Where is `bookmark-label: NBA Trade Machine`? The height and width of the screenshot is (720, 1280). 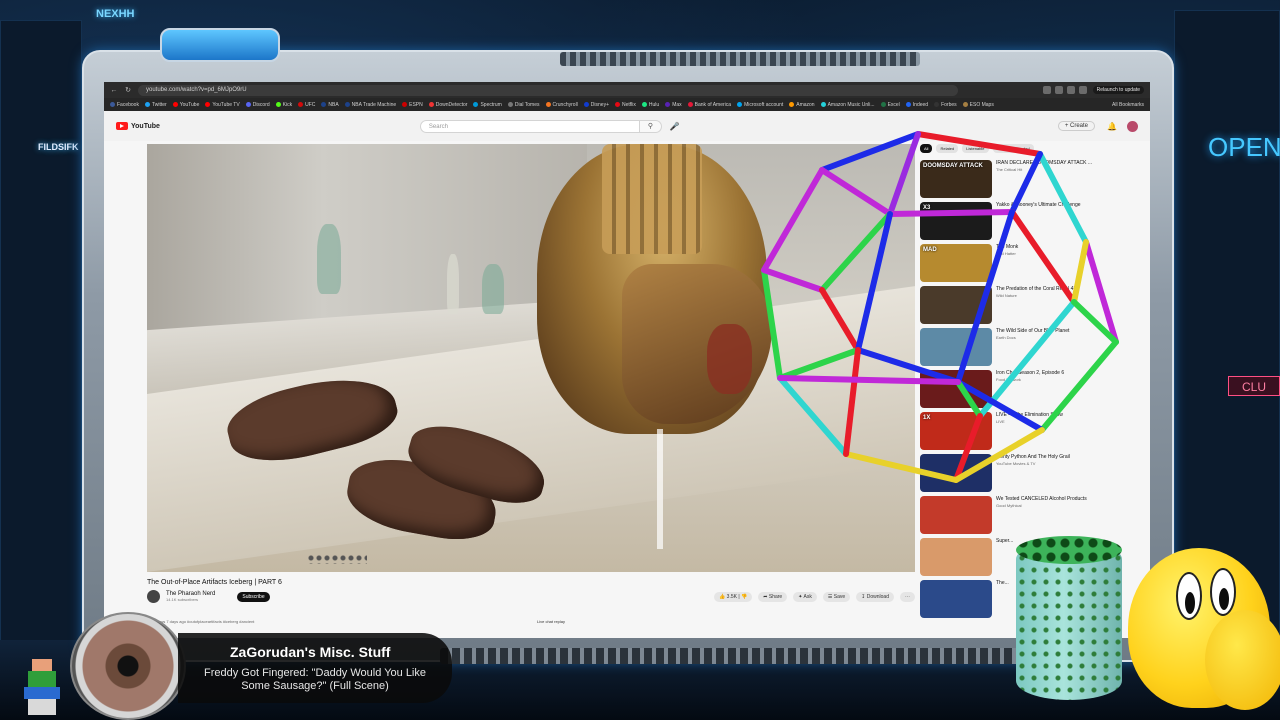 bookmark-label: NBA Trade Machine is located at coordinates (374, 104).